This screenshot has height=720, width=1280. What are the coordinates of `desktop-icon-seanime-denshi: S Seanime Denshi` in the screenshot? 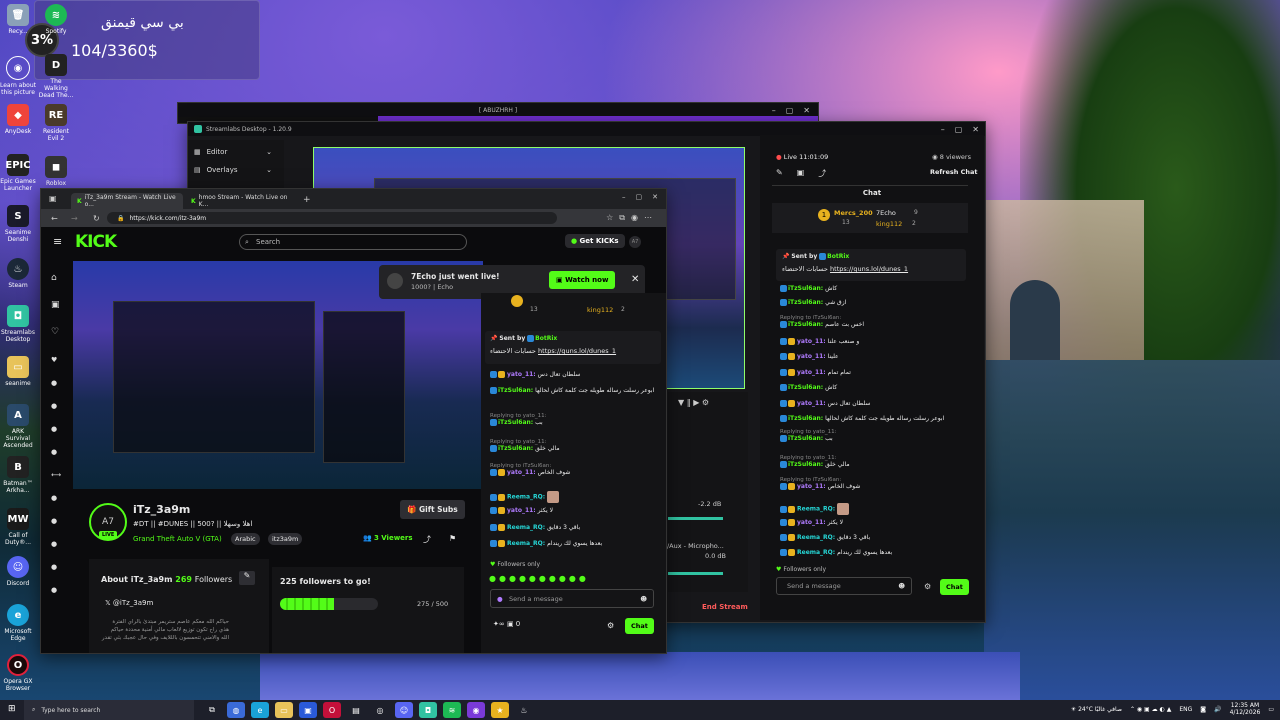 It's located at (18, 224).